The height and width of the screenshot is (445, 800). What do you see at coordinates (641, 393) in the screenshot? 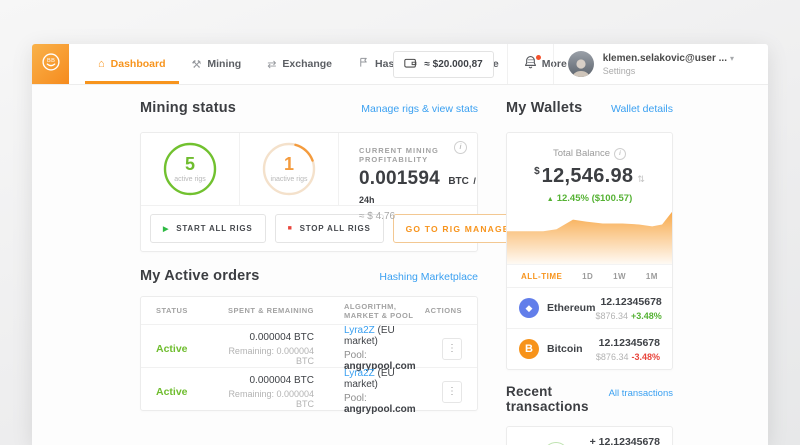
I see `all-transactions-link: All transactions` at bounding box center [641, 393].